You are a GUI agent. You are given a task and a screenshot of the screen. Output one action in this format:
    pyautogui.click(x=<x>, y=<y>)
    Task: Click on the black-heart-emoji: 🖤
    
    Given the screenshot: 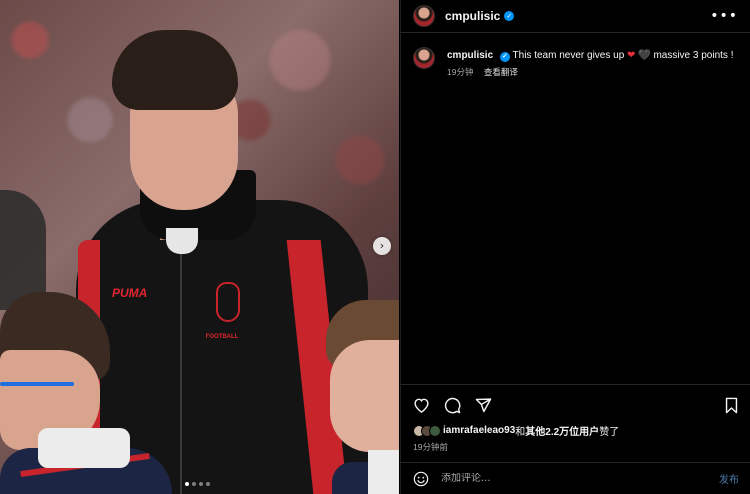 What is the action you would take?
    pyautogui.click(x=644, y=55)
    